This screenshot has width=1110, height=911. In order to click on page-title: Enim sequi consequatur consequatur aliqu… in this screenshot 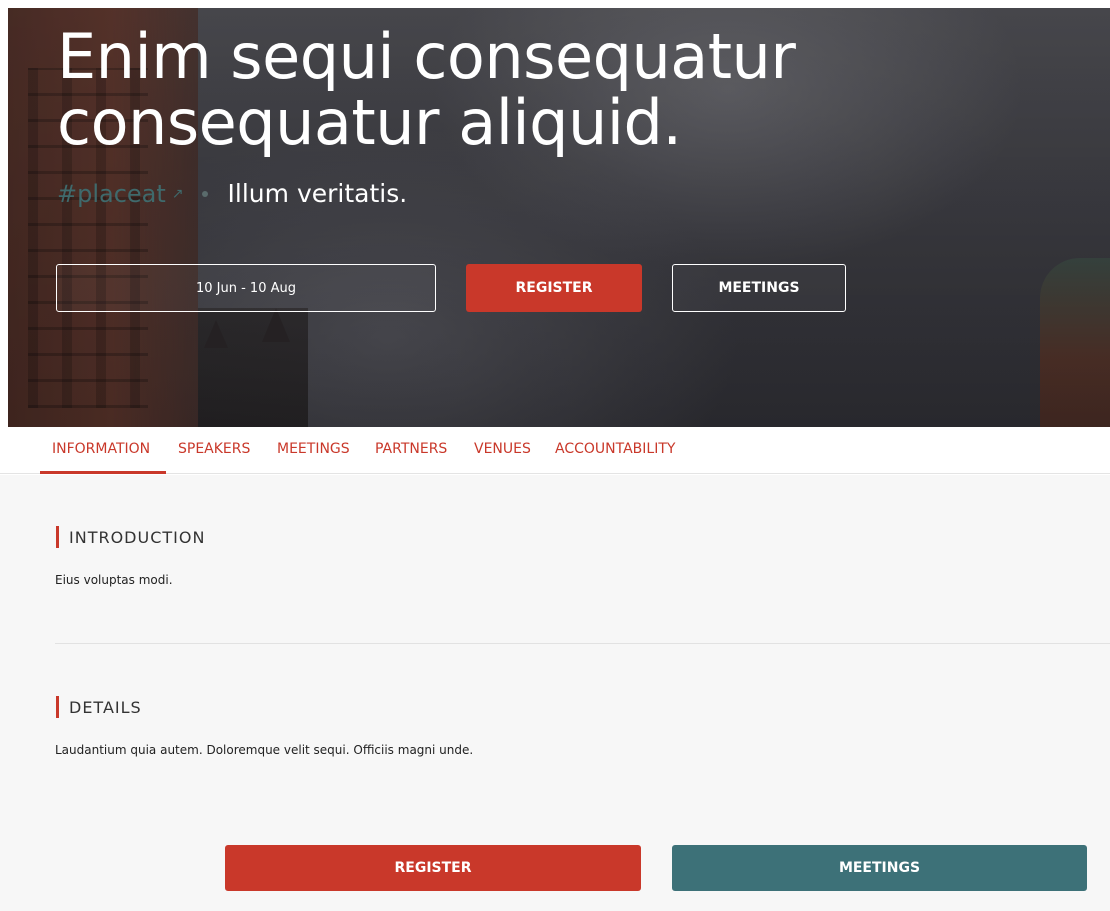, I will do `click(426, 89)`.